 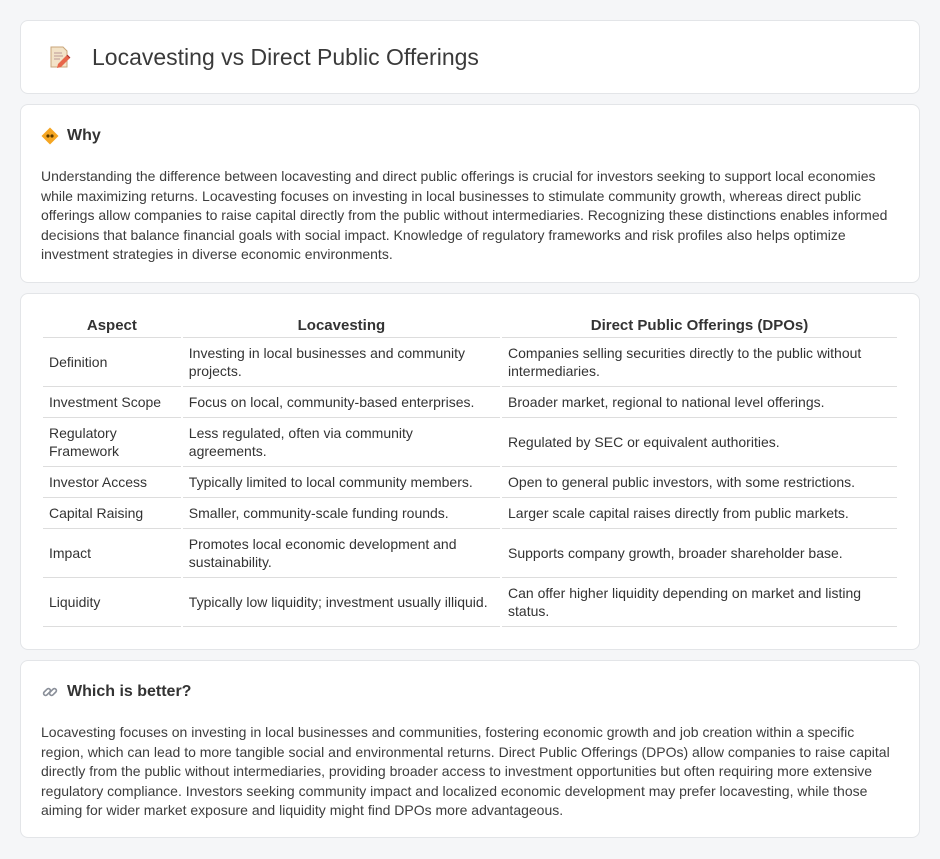 I want to click on header-locavesting: Locavesting, so click(x=341, y=326).